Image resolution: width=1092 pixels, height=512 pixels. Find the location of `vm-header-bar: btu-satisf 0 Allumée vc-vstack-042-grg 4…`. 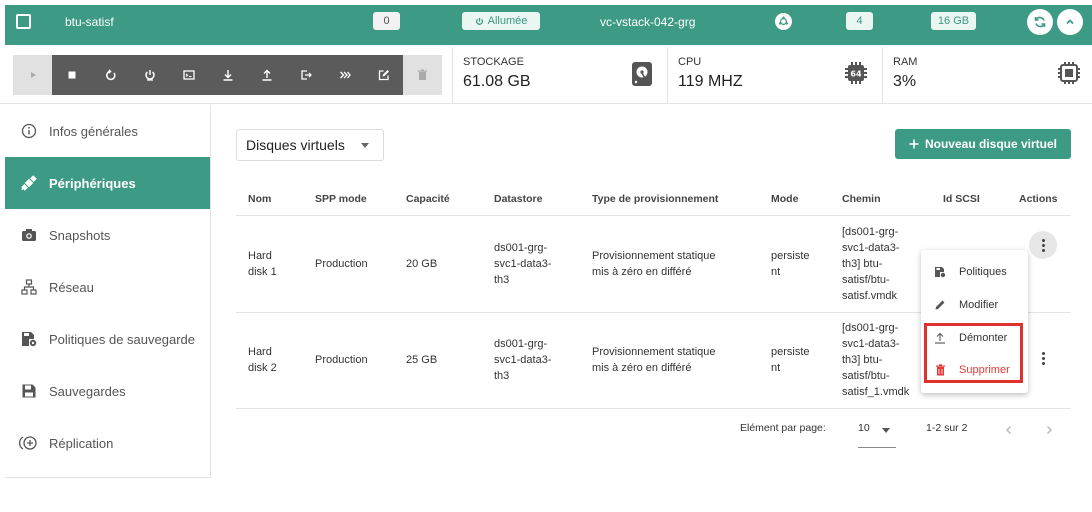

vm-header-bar: btu-satisf 0 Allumée vc-vstack-042-grg 4… is located at coordinates (548, 25).